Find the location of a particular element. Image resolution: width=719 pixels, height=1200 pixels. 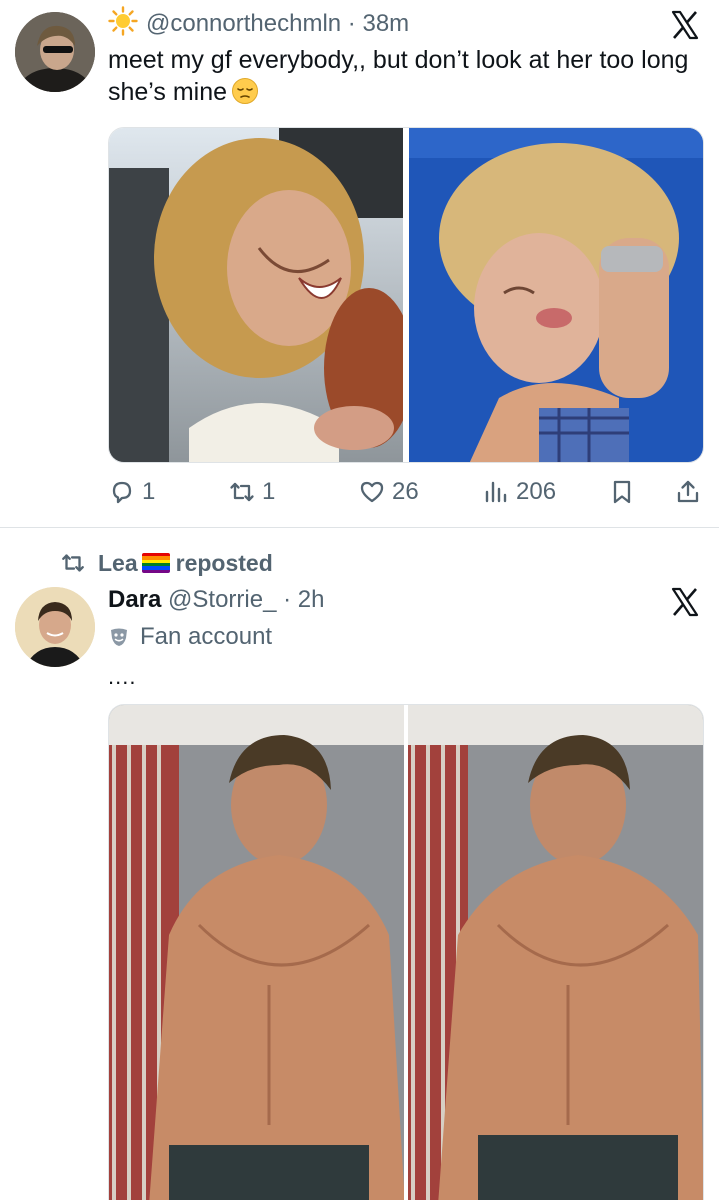

tweet-header: Dara @Storrie_ · 2h is located at coordinates (216, 600).